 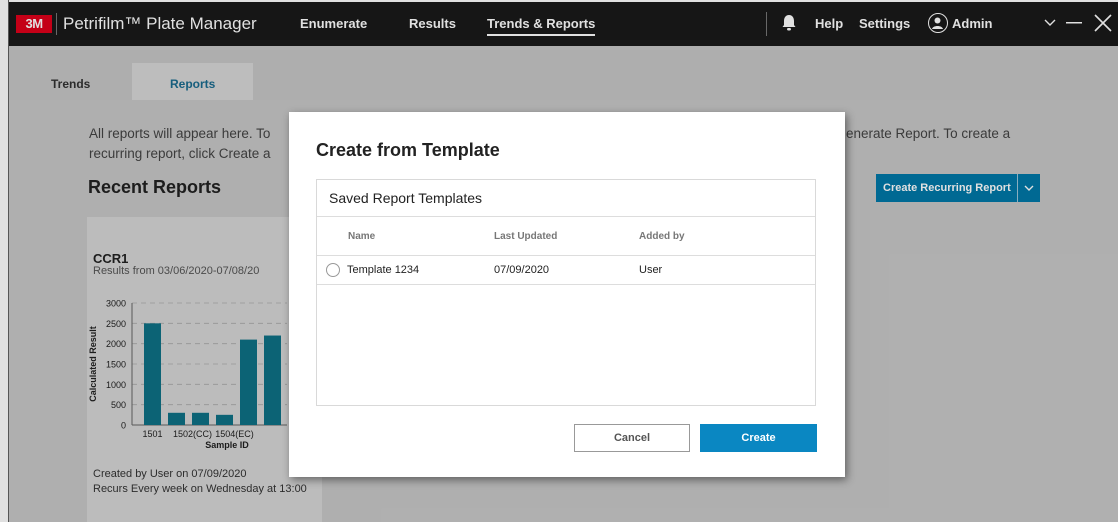 I want to click on template-last-updated: 07/09/2020, so click(x=522, y=270).